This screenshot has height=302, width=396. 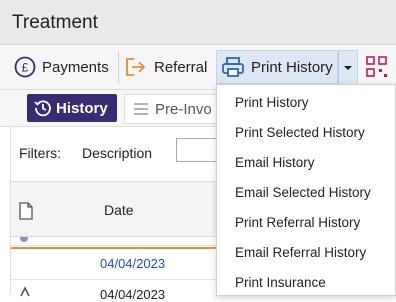 What do you see at coordinates (119, 210) in the screenshot?
I see `column-header-date: Date` at bounding box center [119, 210].